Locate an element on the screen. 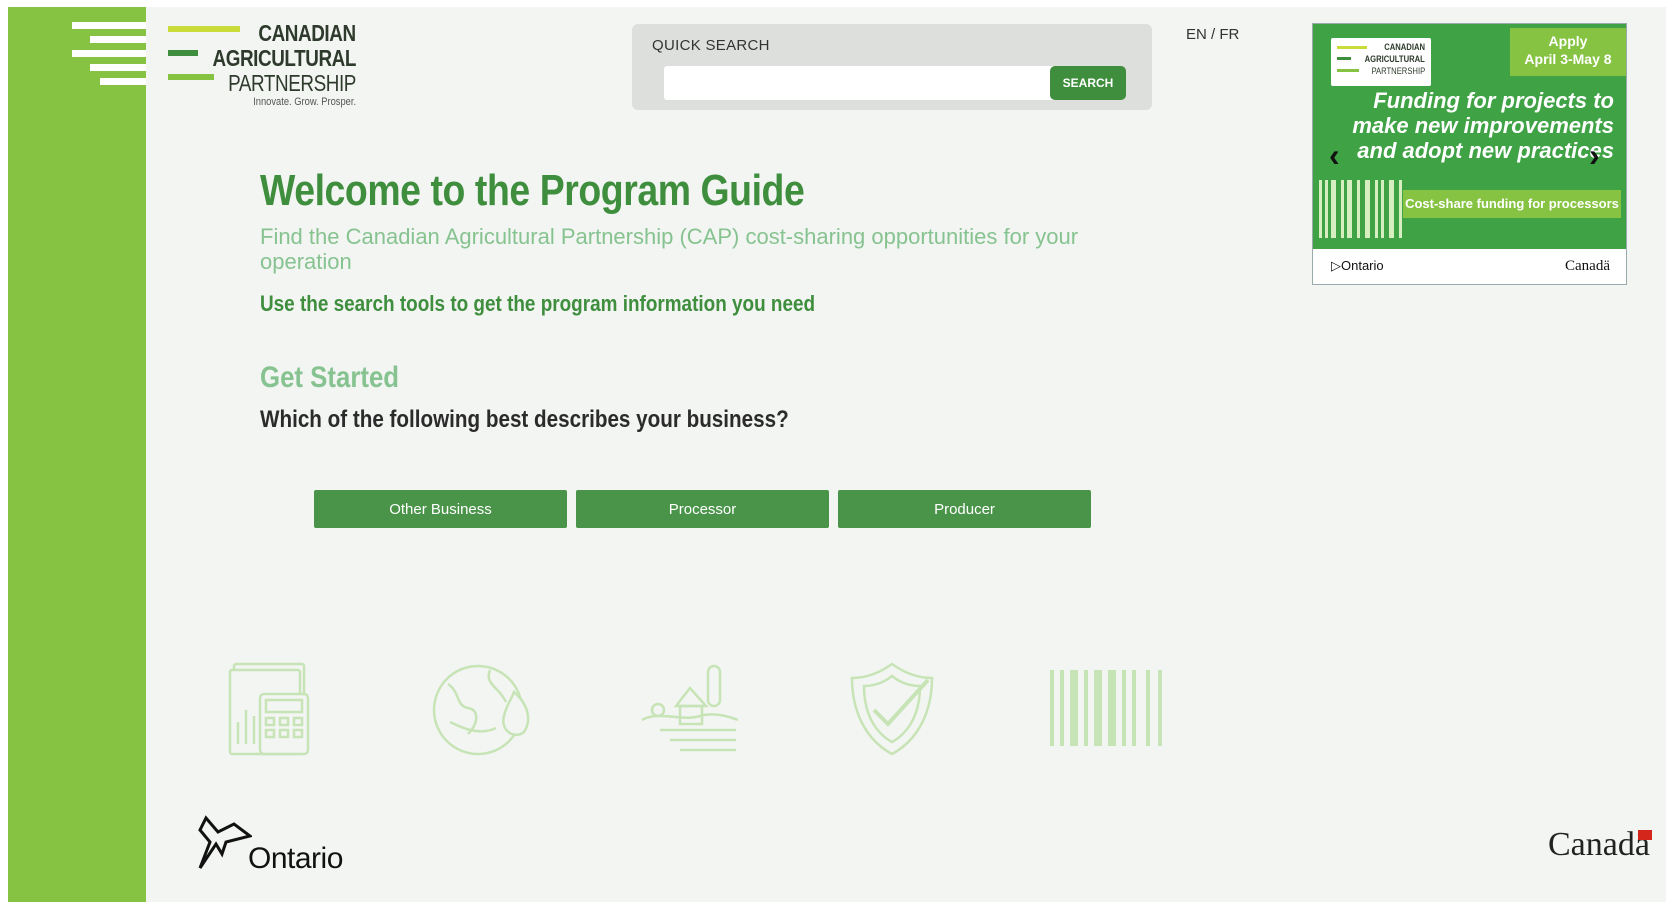 The height and width of the screenshot is (902, 1666). trillium-icon is located at coordinates (226, 842).